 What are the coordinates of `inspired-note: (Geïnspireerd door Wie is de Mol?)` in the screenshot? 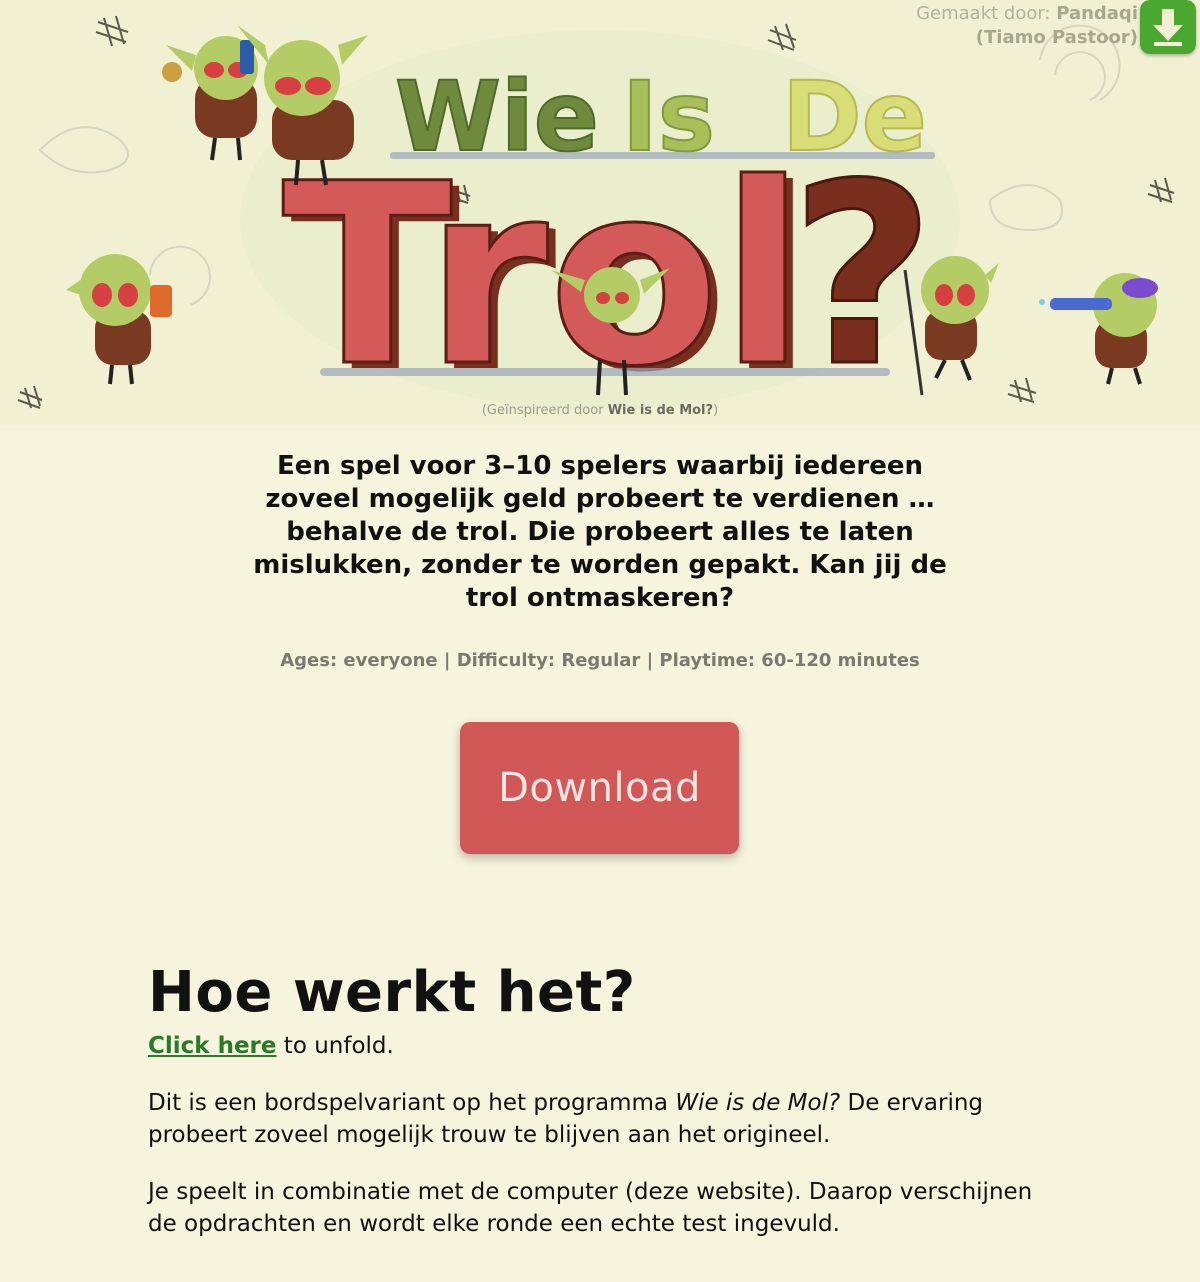 It's located at (600, 410).